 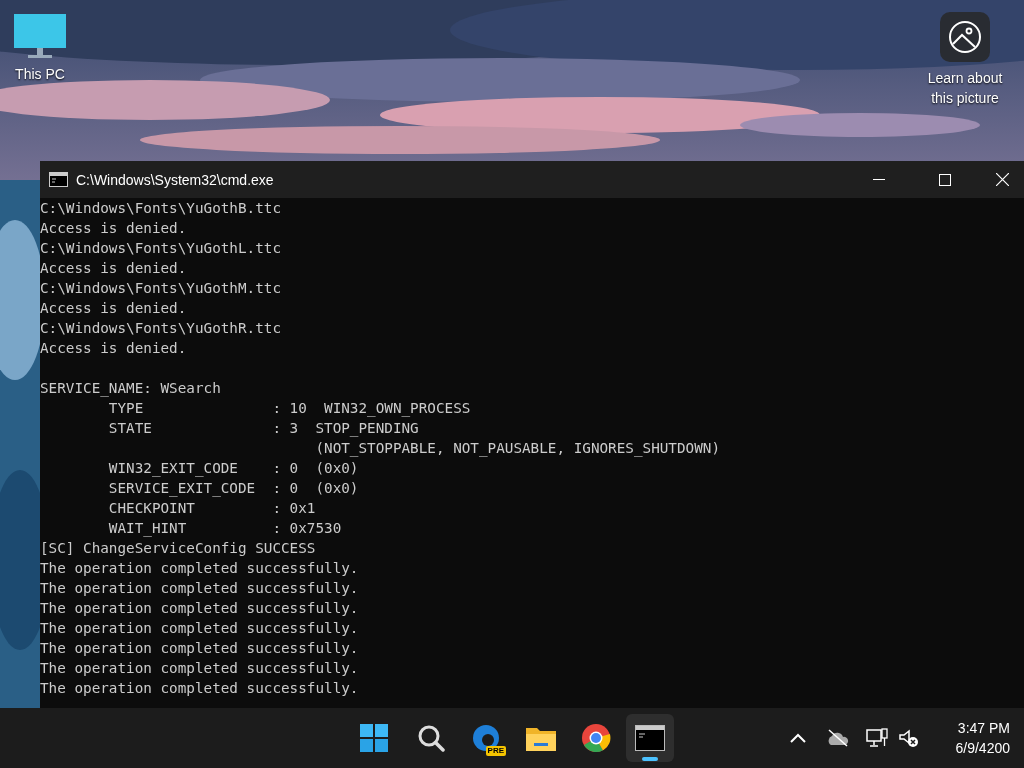 I want to click on chrome-icon, so click(x=596, y=738).